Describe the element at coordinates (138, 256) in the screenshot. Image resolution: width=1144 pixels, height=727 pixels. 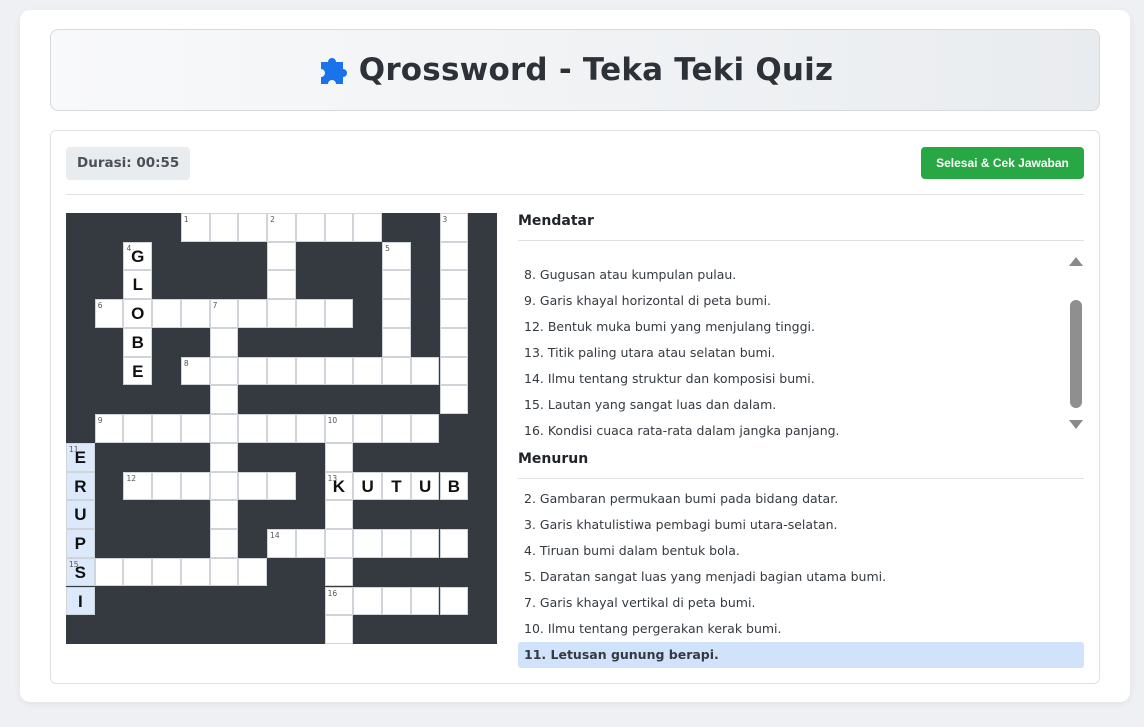
I see `grid-cell: 4G` at that location.